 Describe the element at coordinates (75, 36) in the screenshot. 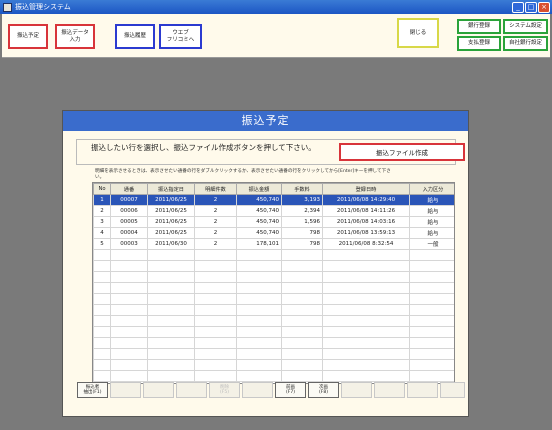

I see `data-input-button: 振込データ 入力` at that location.